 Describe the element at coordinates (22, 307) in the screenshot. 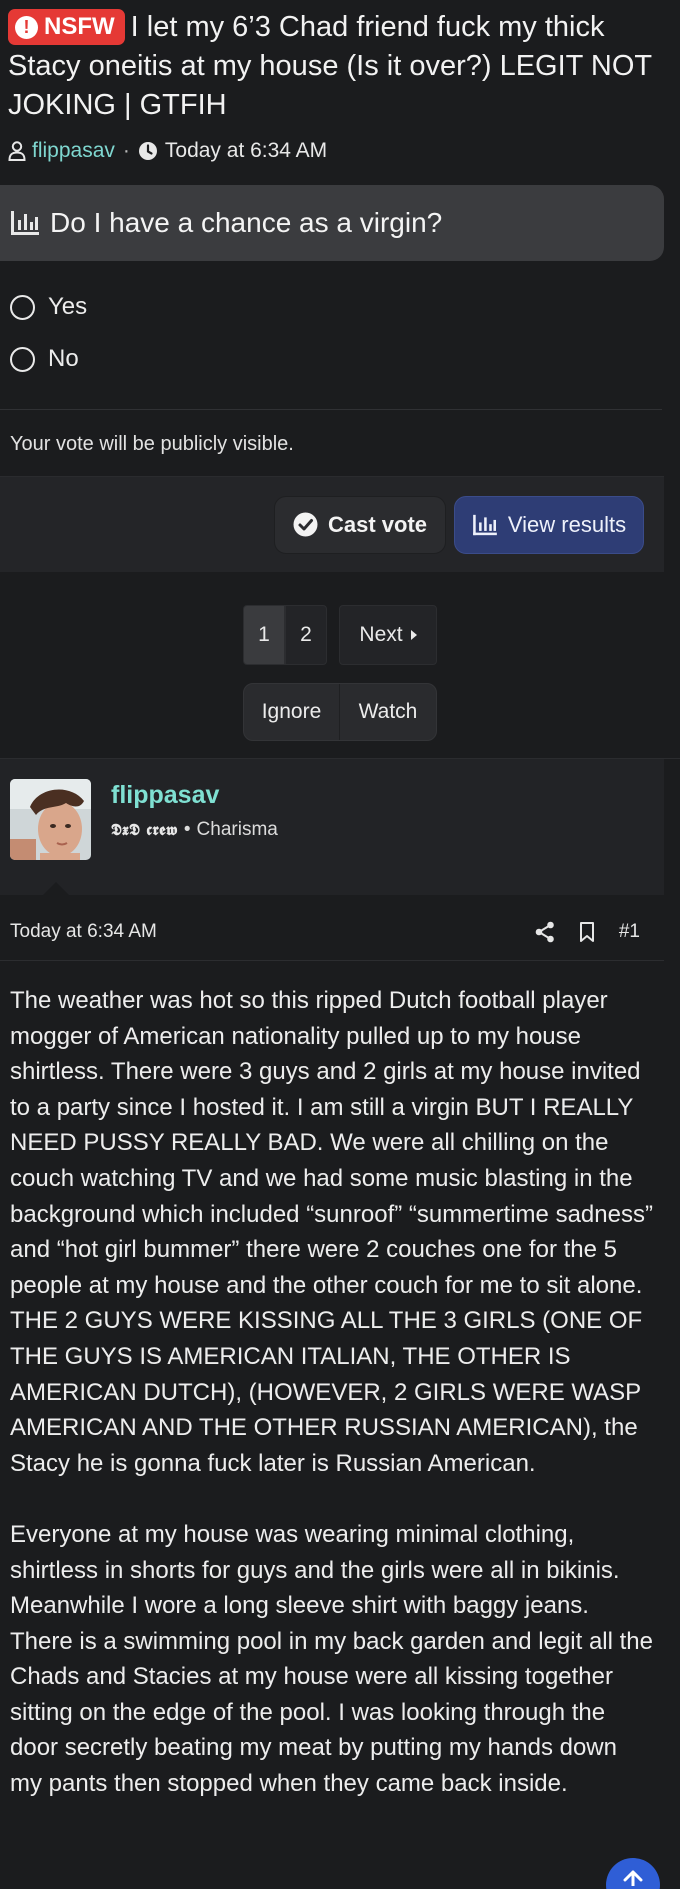

I see `poll-radio-yes` at that location.